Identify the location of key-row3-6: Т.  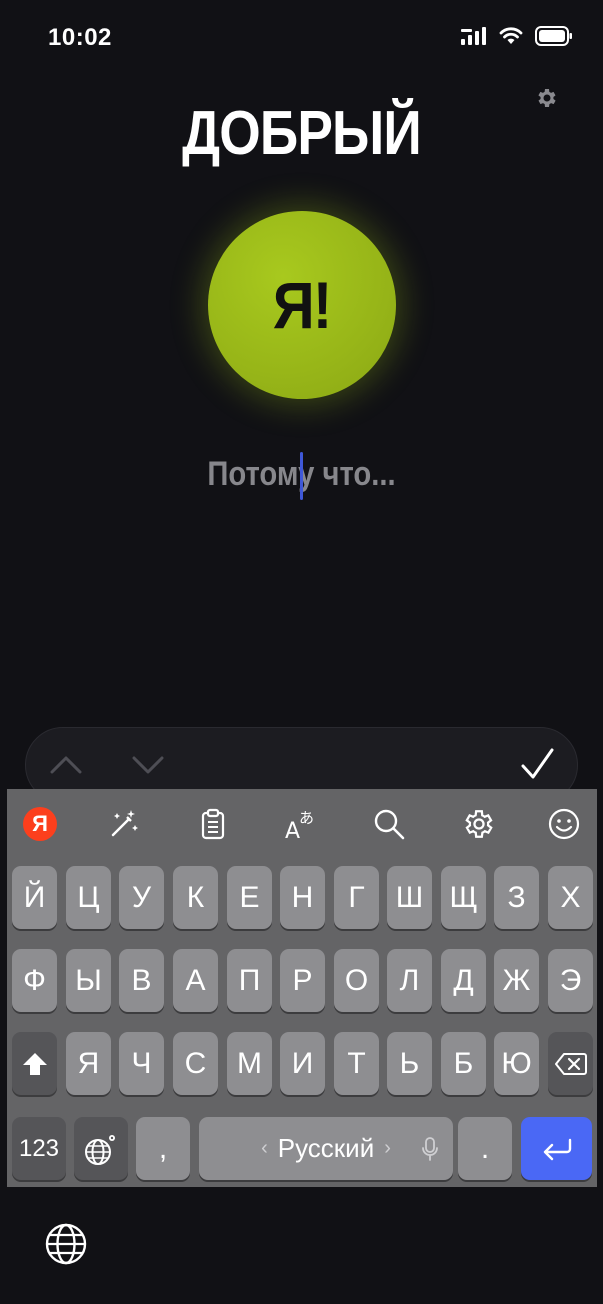
(356, 1063).